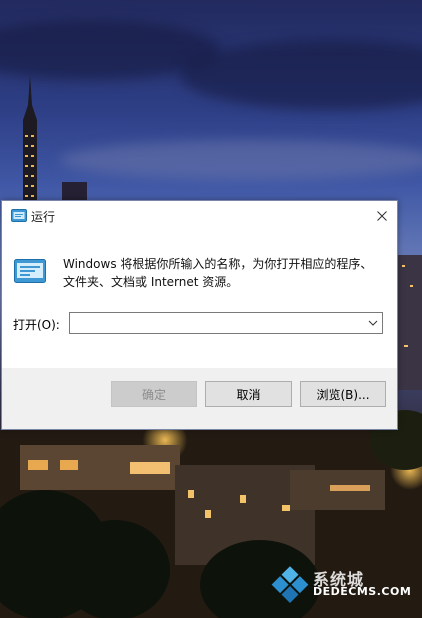 The height and width of the screenshot is (618, 422). What do you see at coordinates (241, 160) in the screenshot?
I see `cloud` at bounding box center [241, 160].